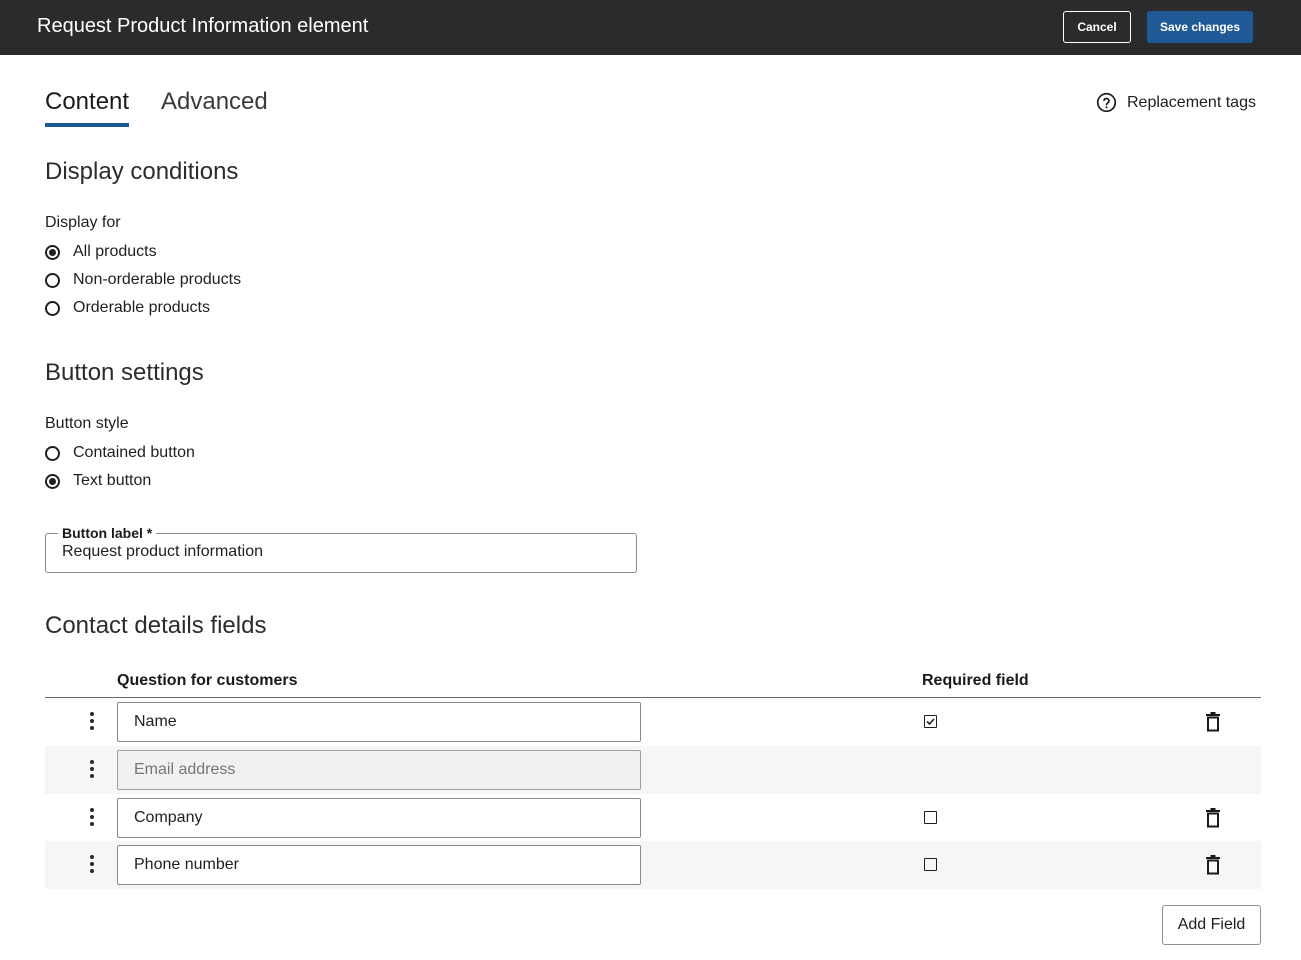 This screenshot has height=960, width=1301. I want to click on radio-label: Text button, so click(112, 480).